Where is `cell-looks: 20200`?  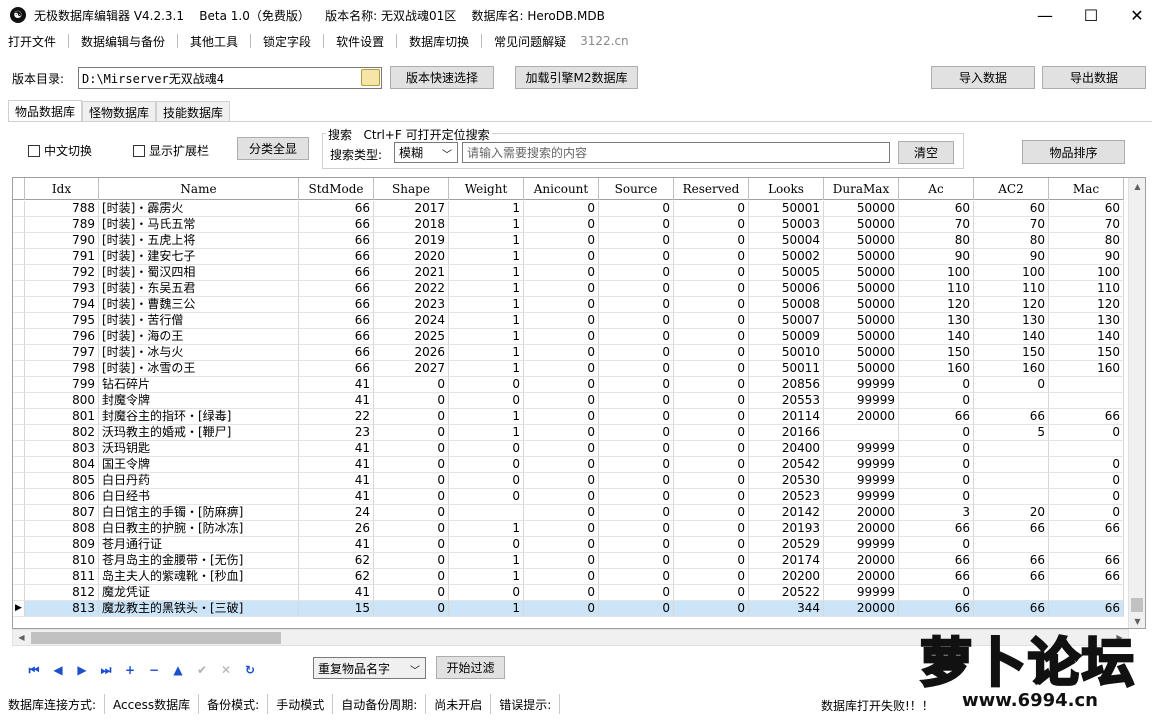 cell-looks: 20200 is located at coordinates (786, 577).